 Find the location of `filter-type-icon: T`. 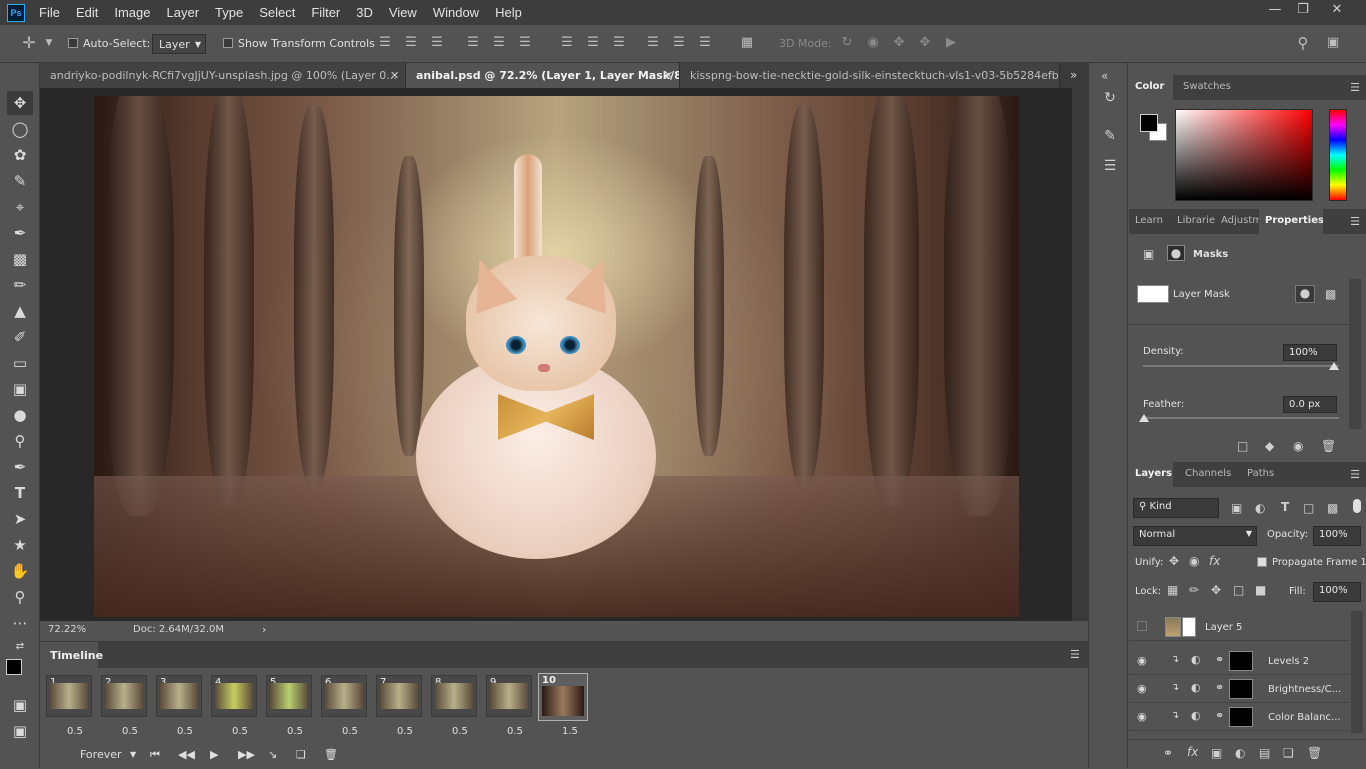

filter-type-icon: T is located at coordinates (1285, 507).